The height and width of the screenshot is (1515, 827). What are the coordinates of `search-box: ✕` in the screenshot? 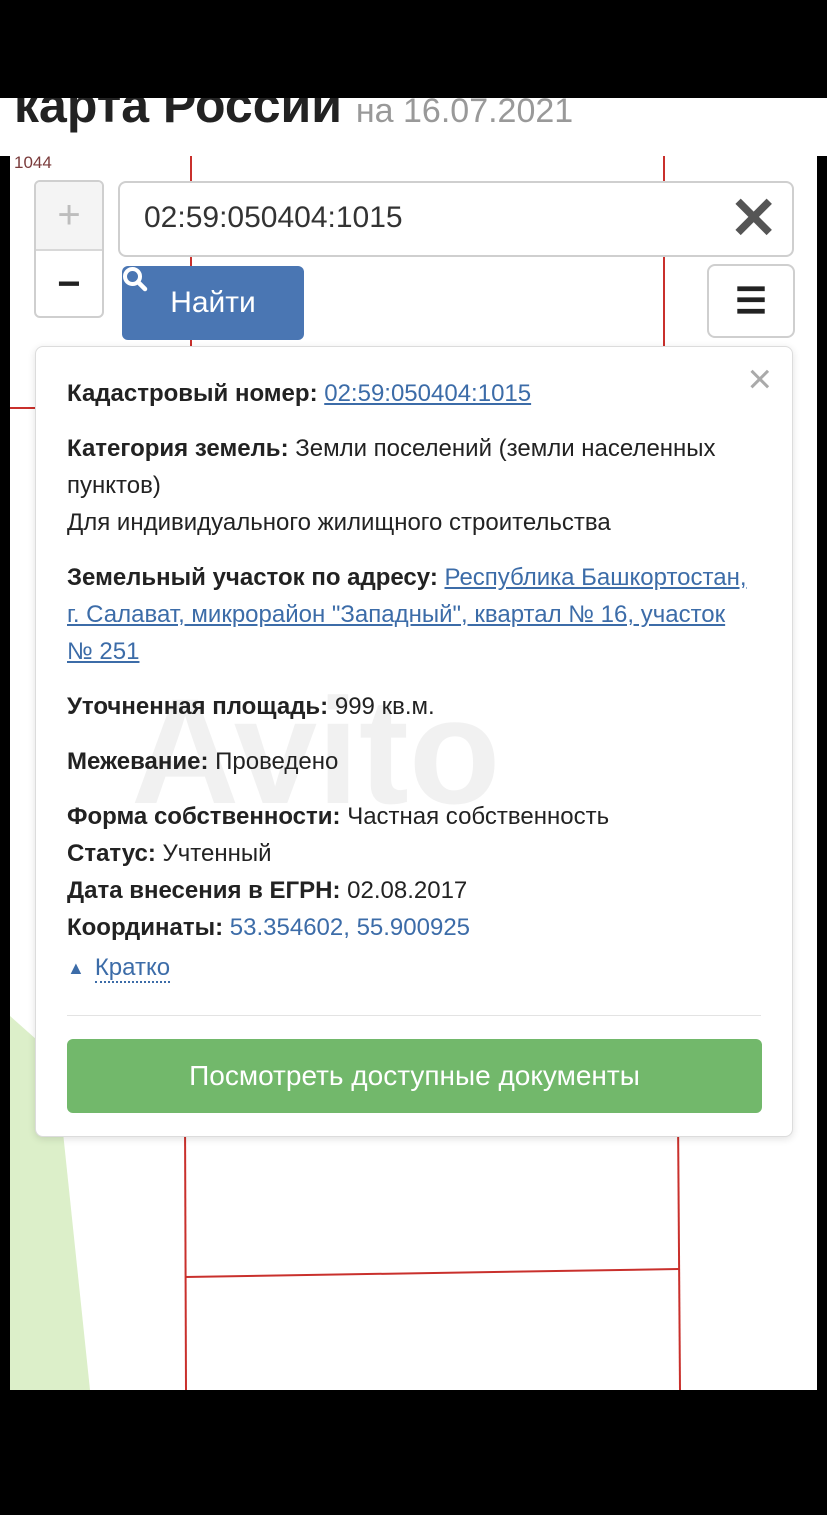 It's located at (456, 219).